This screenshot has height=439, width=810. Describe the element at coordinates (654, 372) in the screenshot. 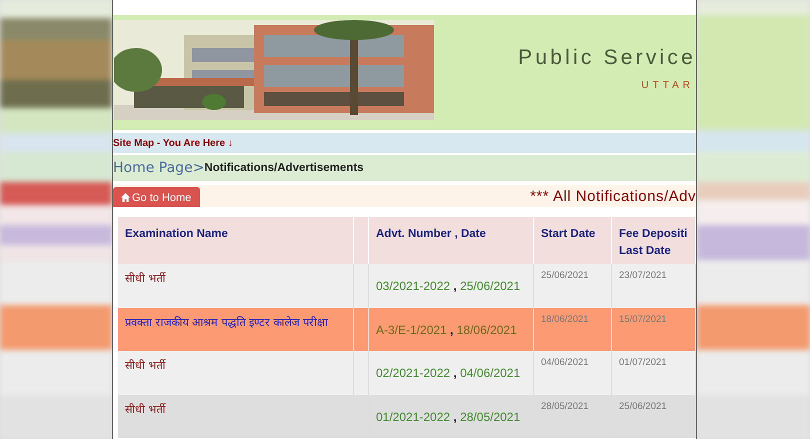

I see `table-cell: 01/07/2021` at that location.